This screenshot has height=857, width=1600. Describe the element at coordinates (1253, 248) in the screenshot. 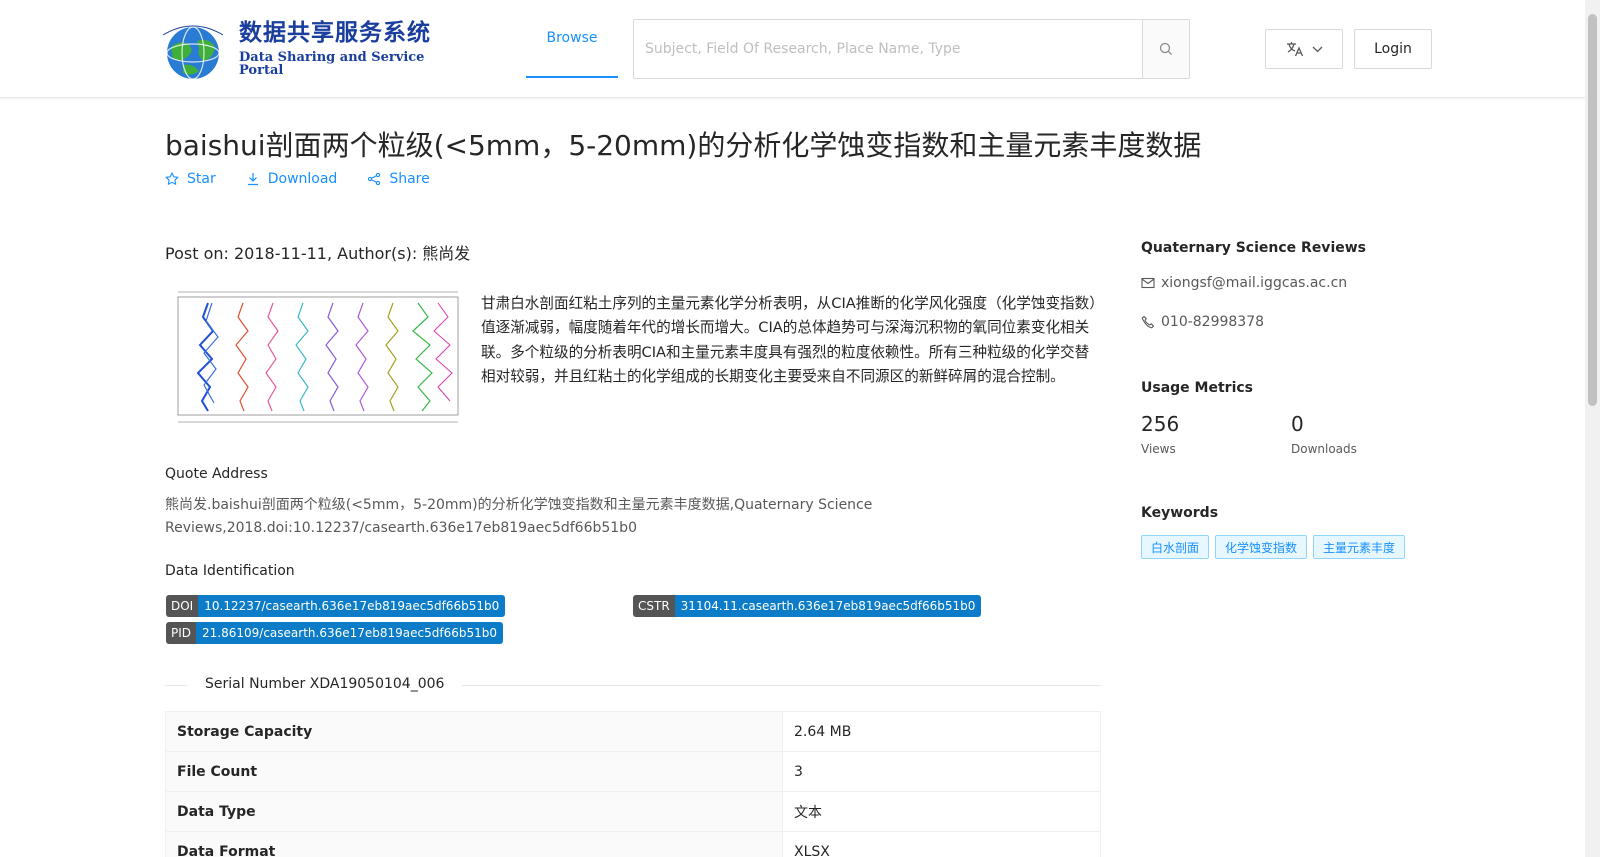

I see `journal-name: Quaternary Science Reviews` at that location.